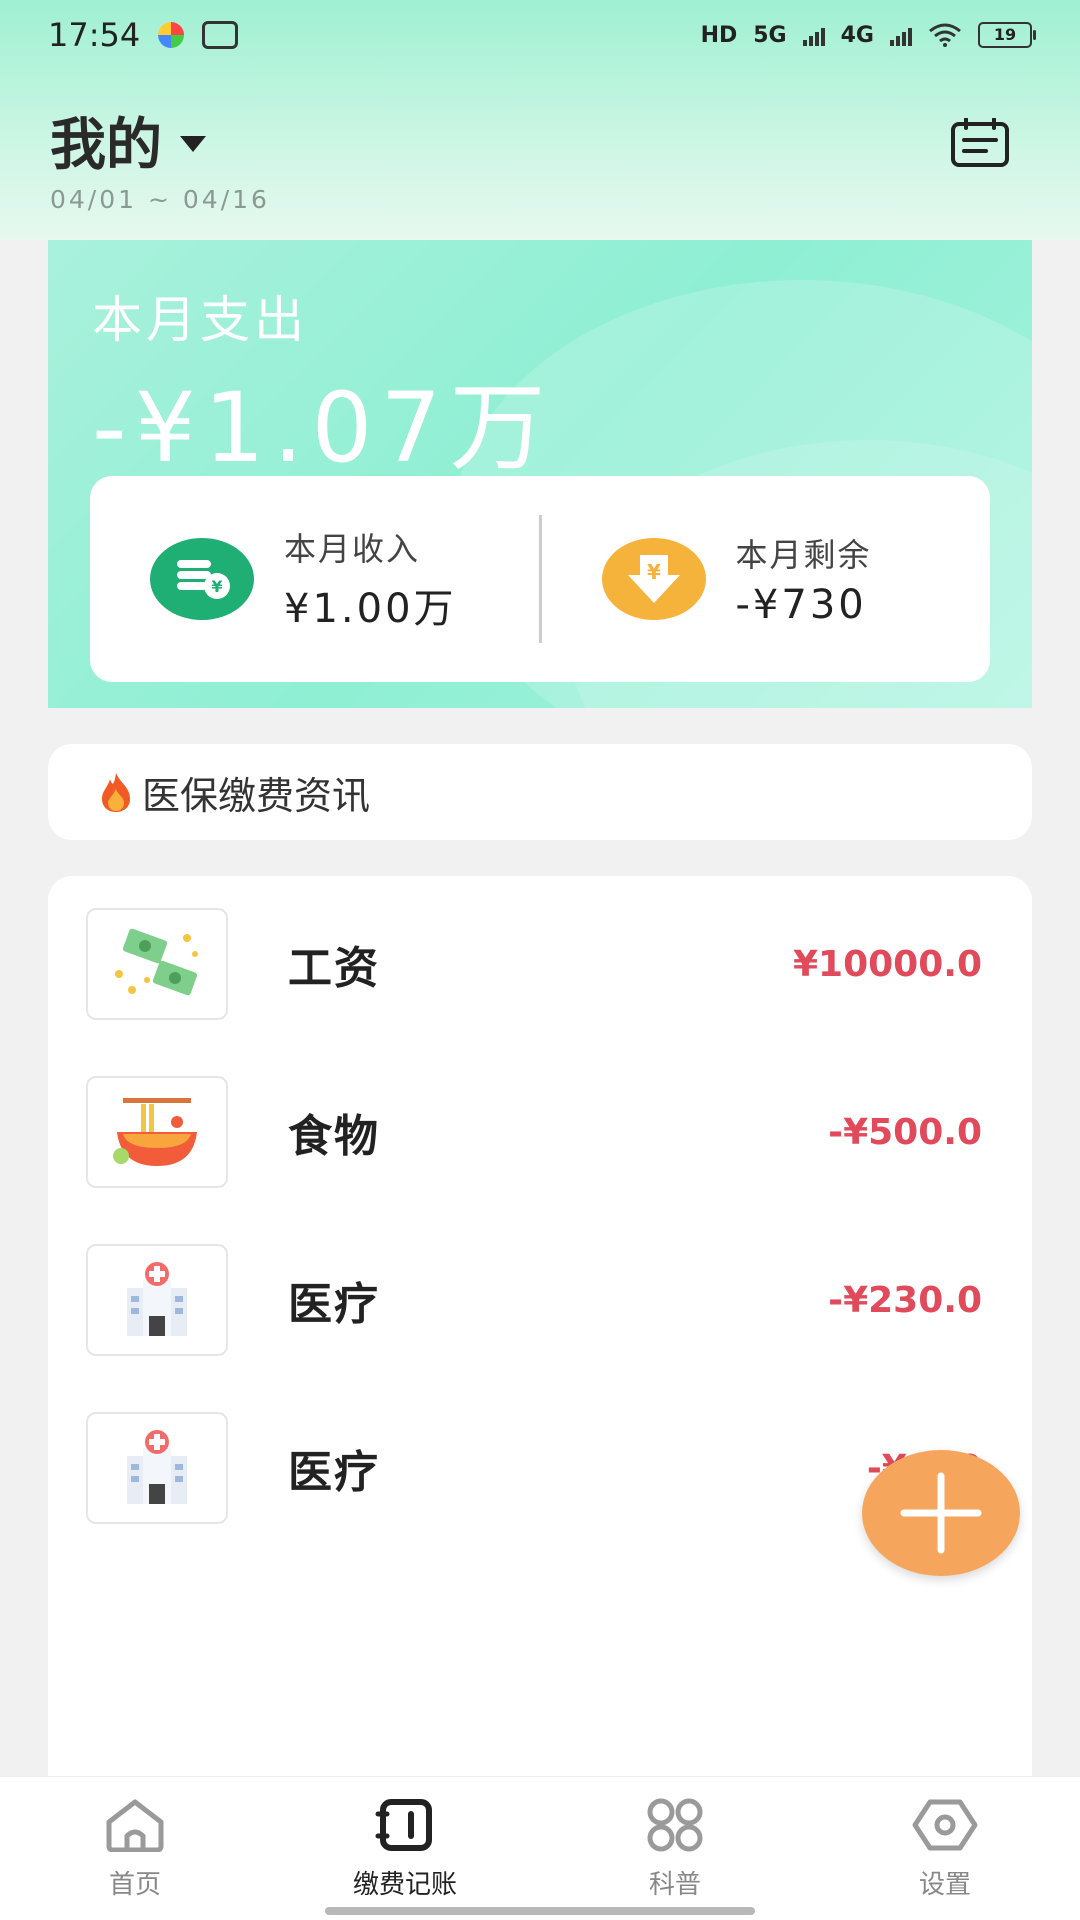  I want to click on money-icon, so click(157, 964).